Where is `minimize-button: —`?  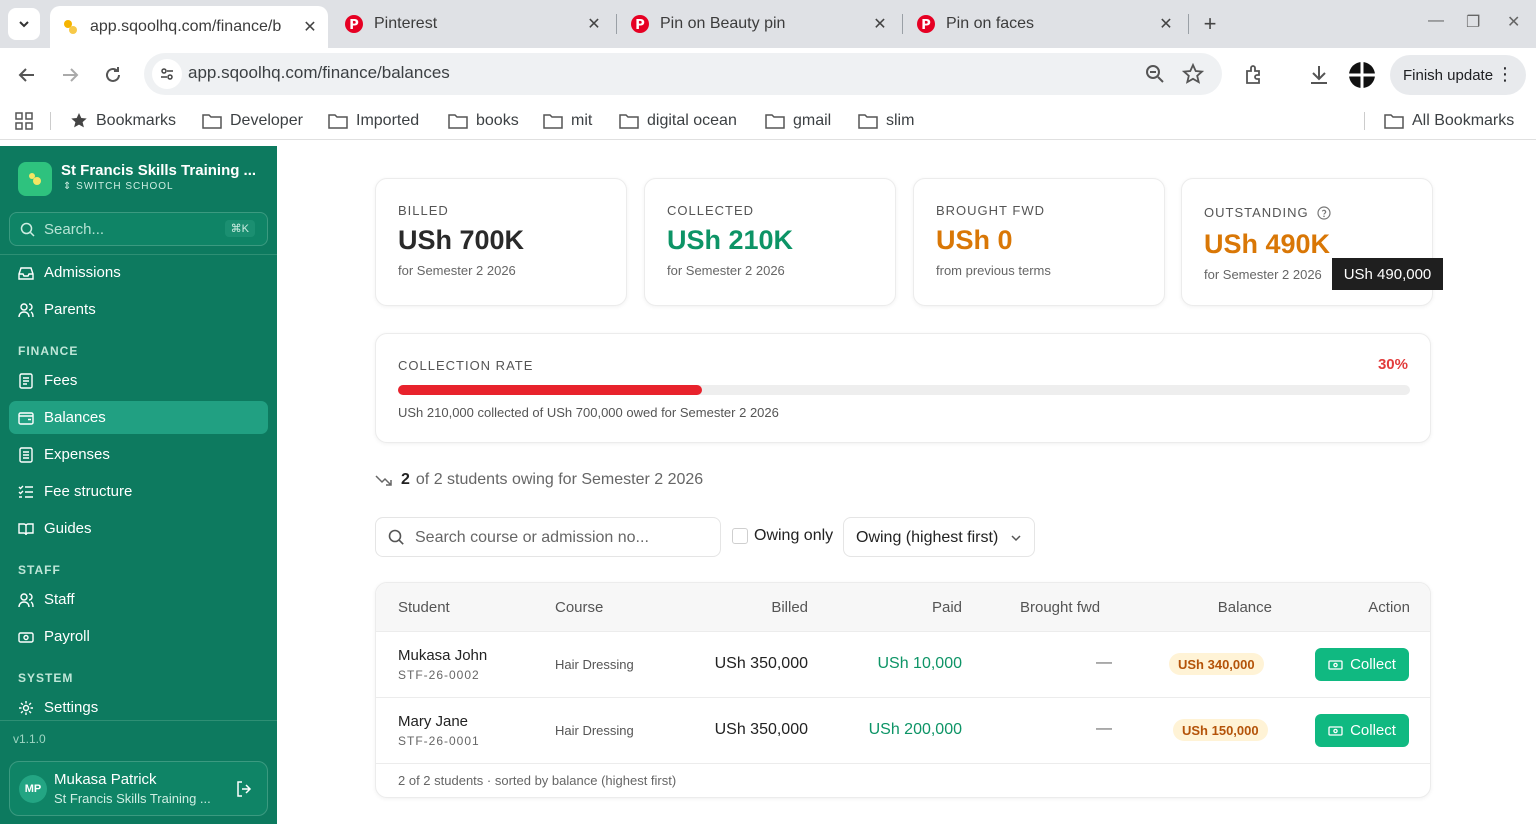
minimize-button: — is located at coordinates (1436, 21).